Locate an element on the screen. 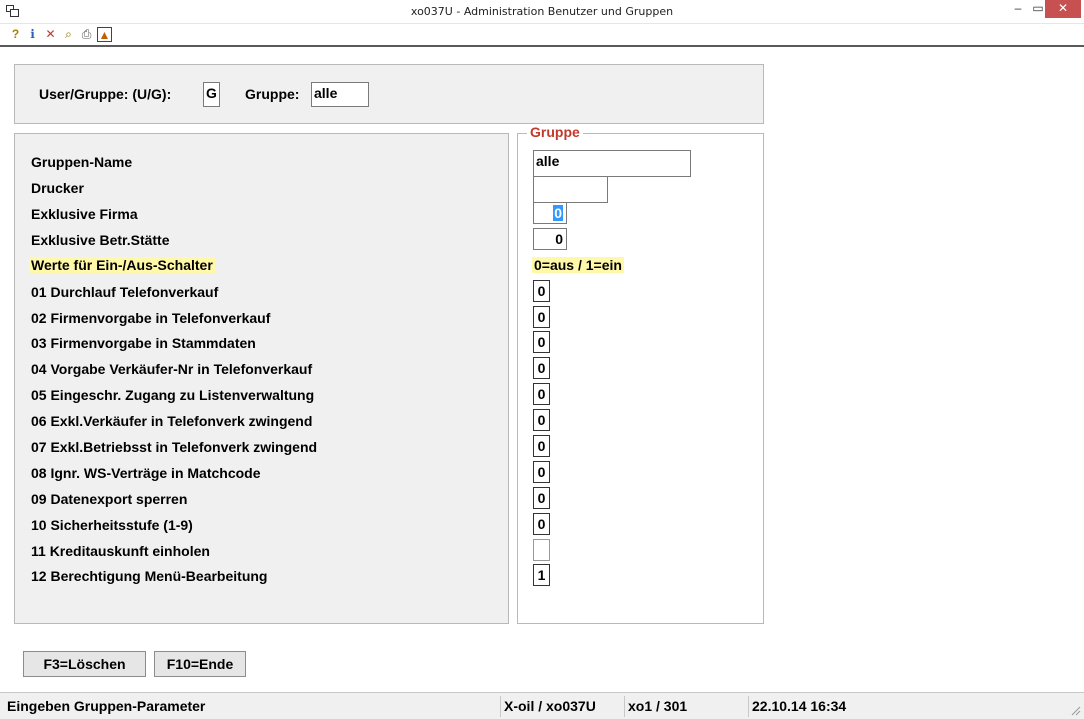 This screenshot has height=719, width=1084. switch-label: 10 Sicherheitsstufe (1-9) is located at coordinates (112, 525).